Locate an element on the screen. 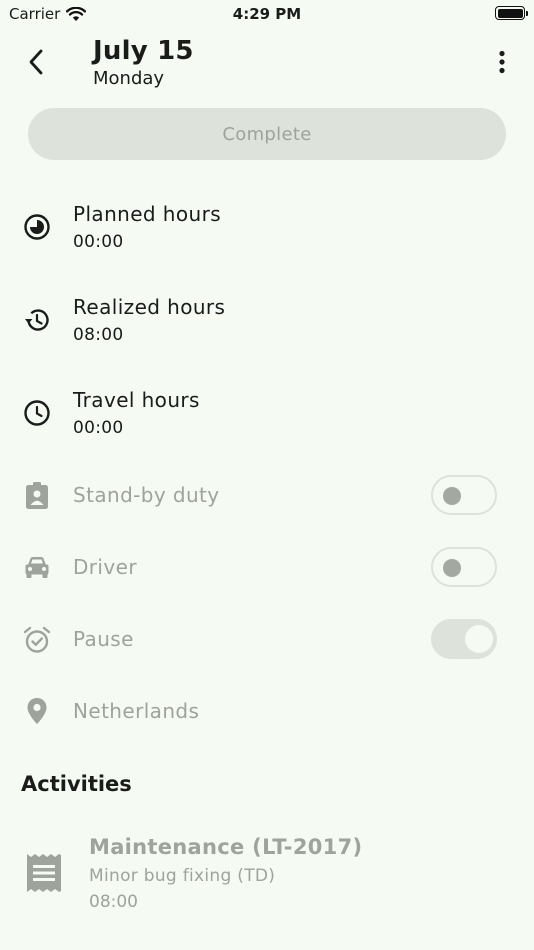 The height and width of the screenshot is (950, 534). standby-duty-label: Stand-by duty is located at coordinates (146, 495).